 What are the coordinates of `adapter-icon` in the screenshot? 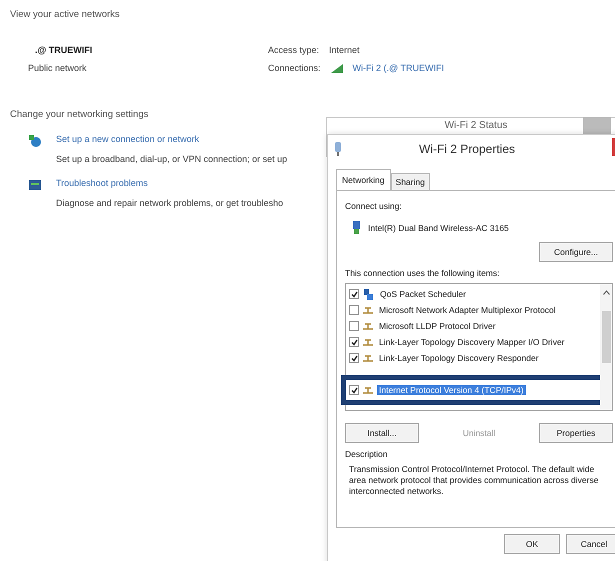 It's located at (338, 149).